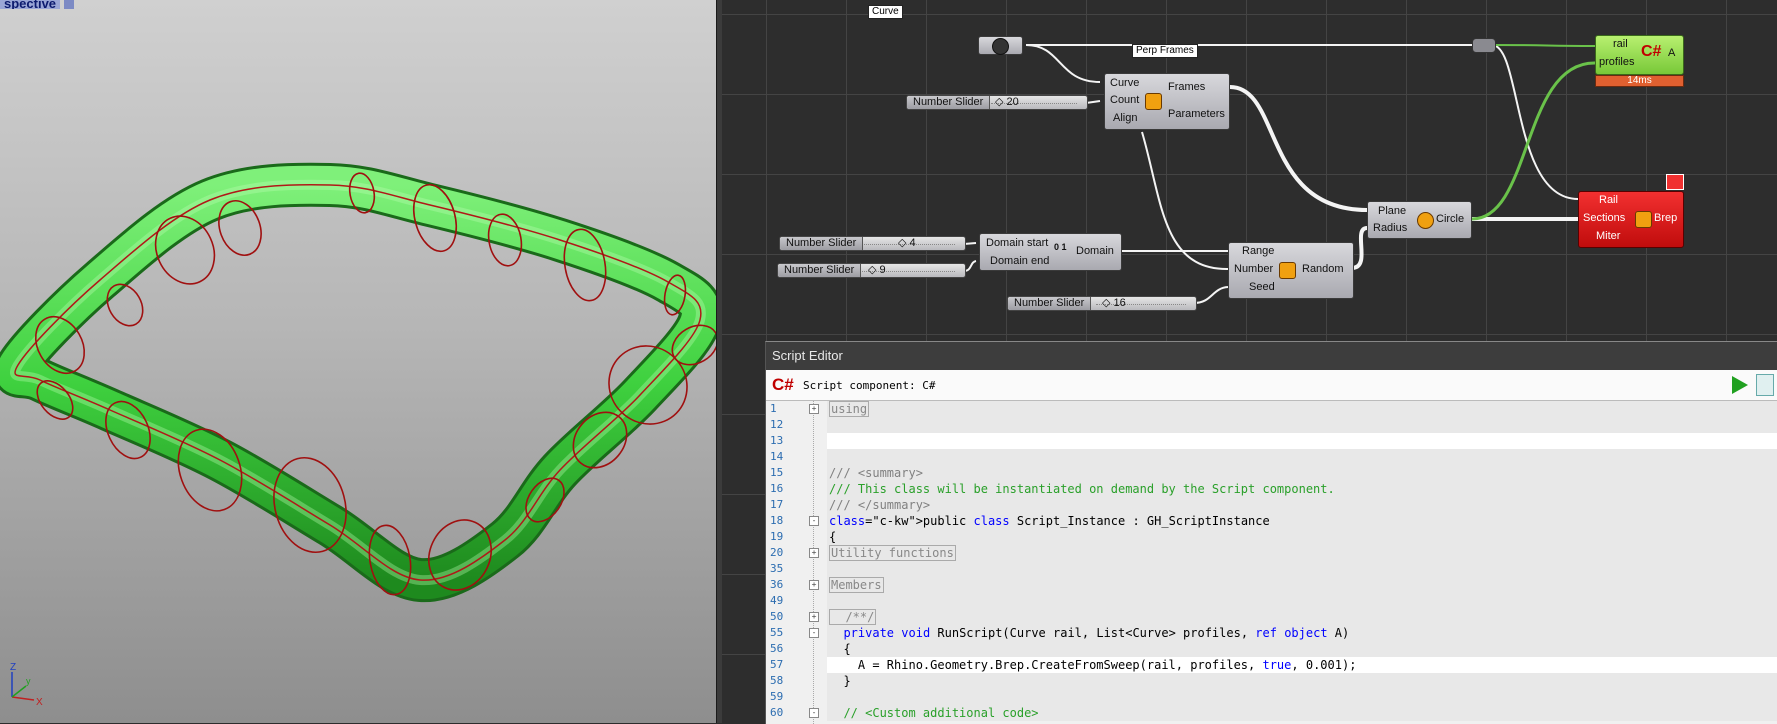 The image size is (1777, 724). Describe the element at coordinates (1125, 118) in the screenshot. I see `input-align: Align` at that location.